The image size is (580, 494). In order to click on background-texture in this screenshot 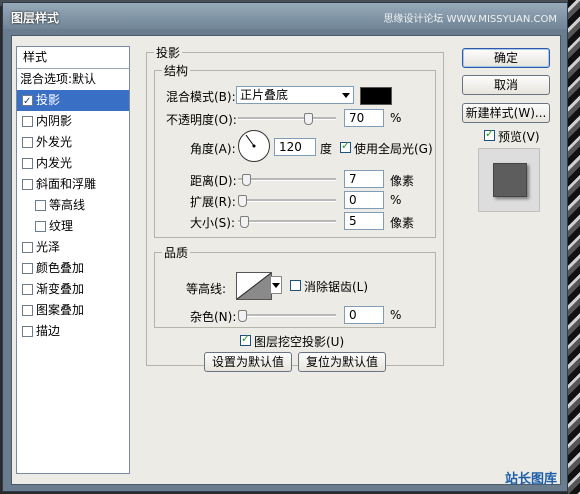, I will do `click(574, 247)`.